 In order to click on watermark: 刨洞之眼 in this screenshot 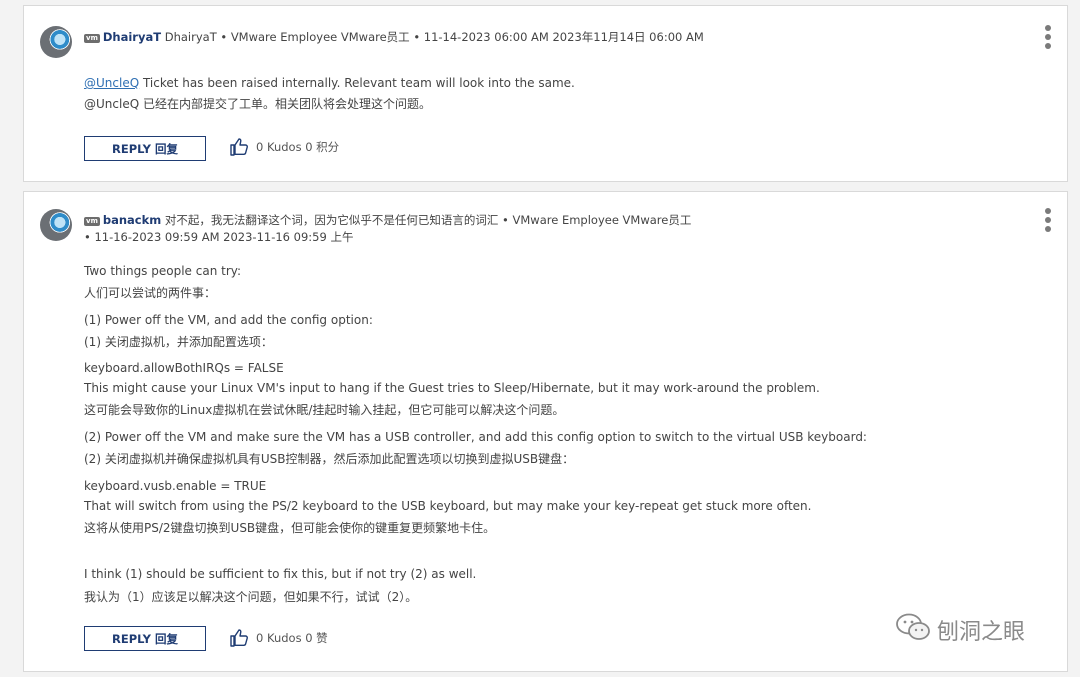, I will do `click(960, 630)`.